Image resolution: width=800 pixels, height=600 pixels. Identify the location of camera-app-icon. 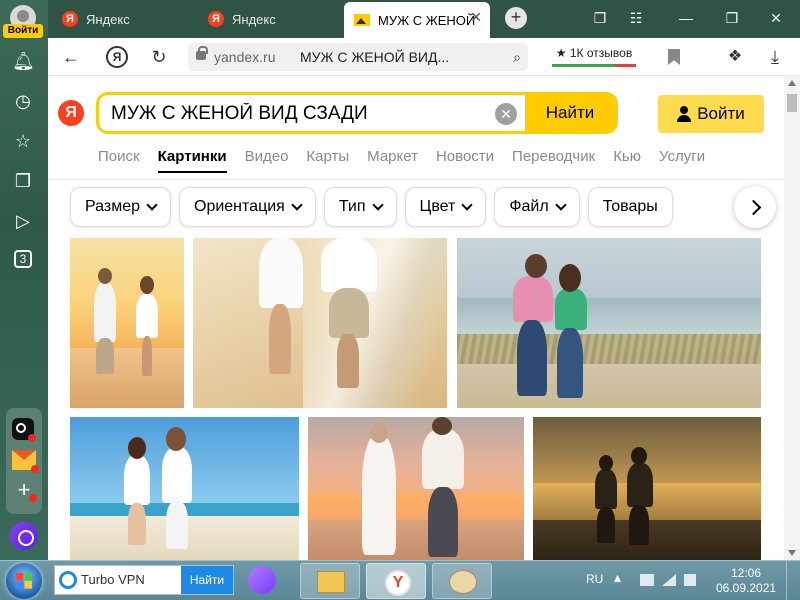
(24, 430).